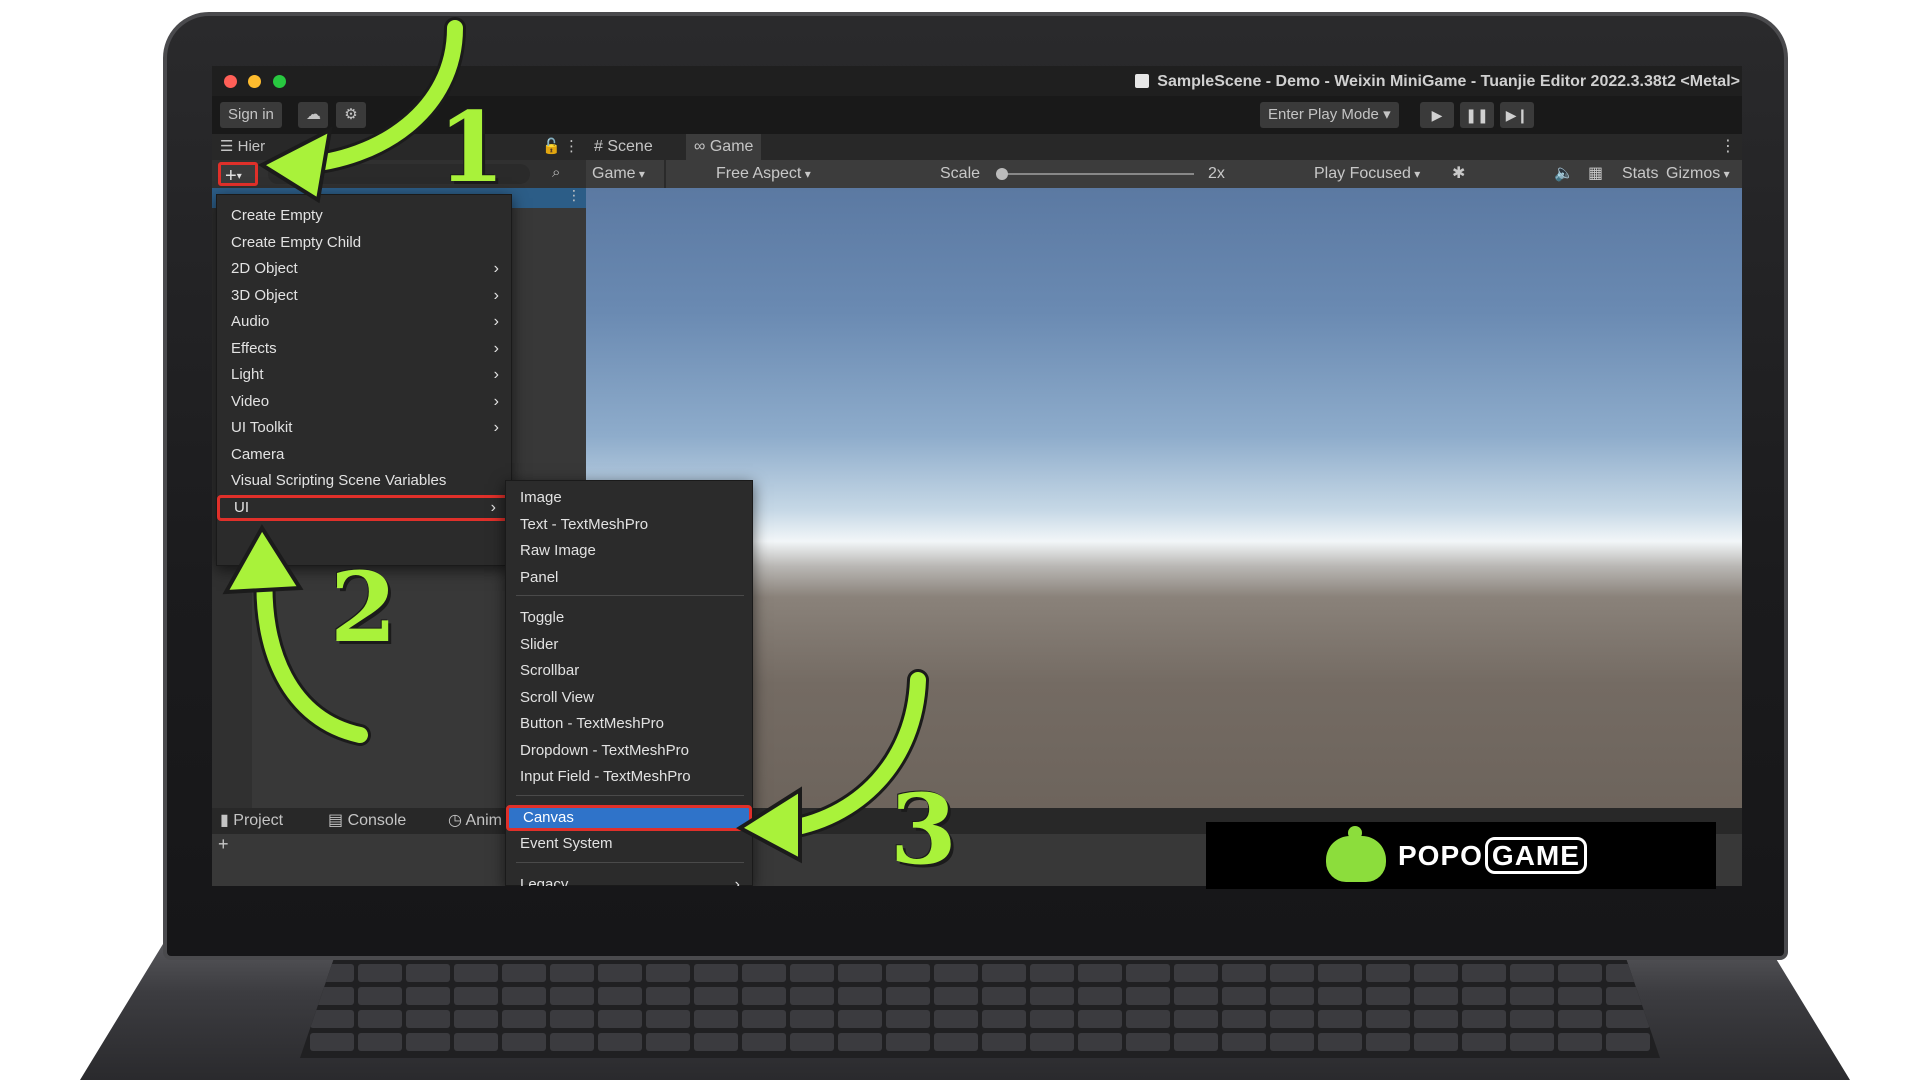  What do you see at coordinates (551, 147) in the screenshot?
I see `lock-icon: 🔓` at bounding box center [551, 147].